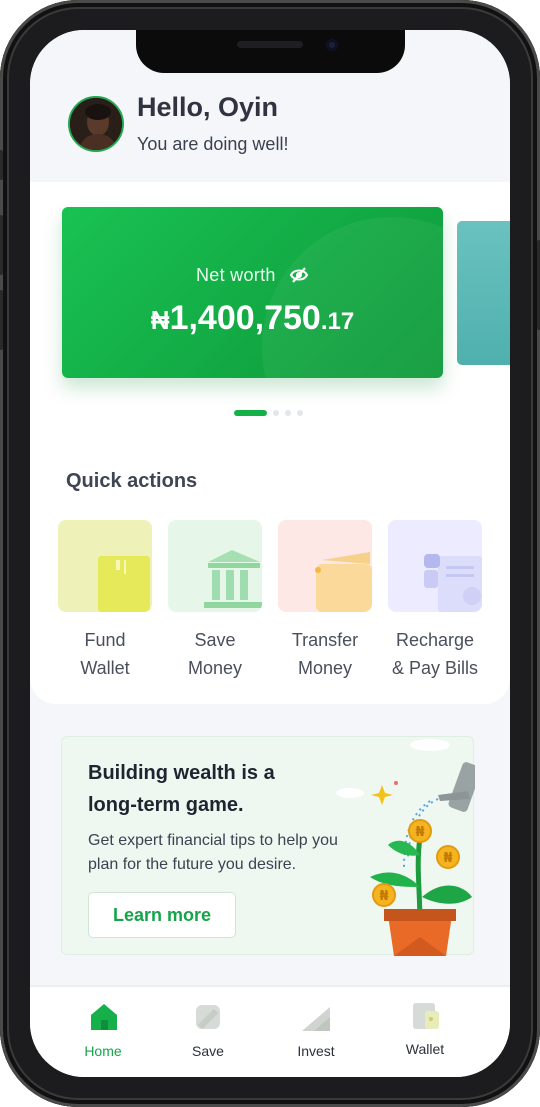  What do you see at coordinates (103, 1032) in the screenshot?
I see `tab-home: Home` at bounding box center [103, 1032].